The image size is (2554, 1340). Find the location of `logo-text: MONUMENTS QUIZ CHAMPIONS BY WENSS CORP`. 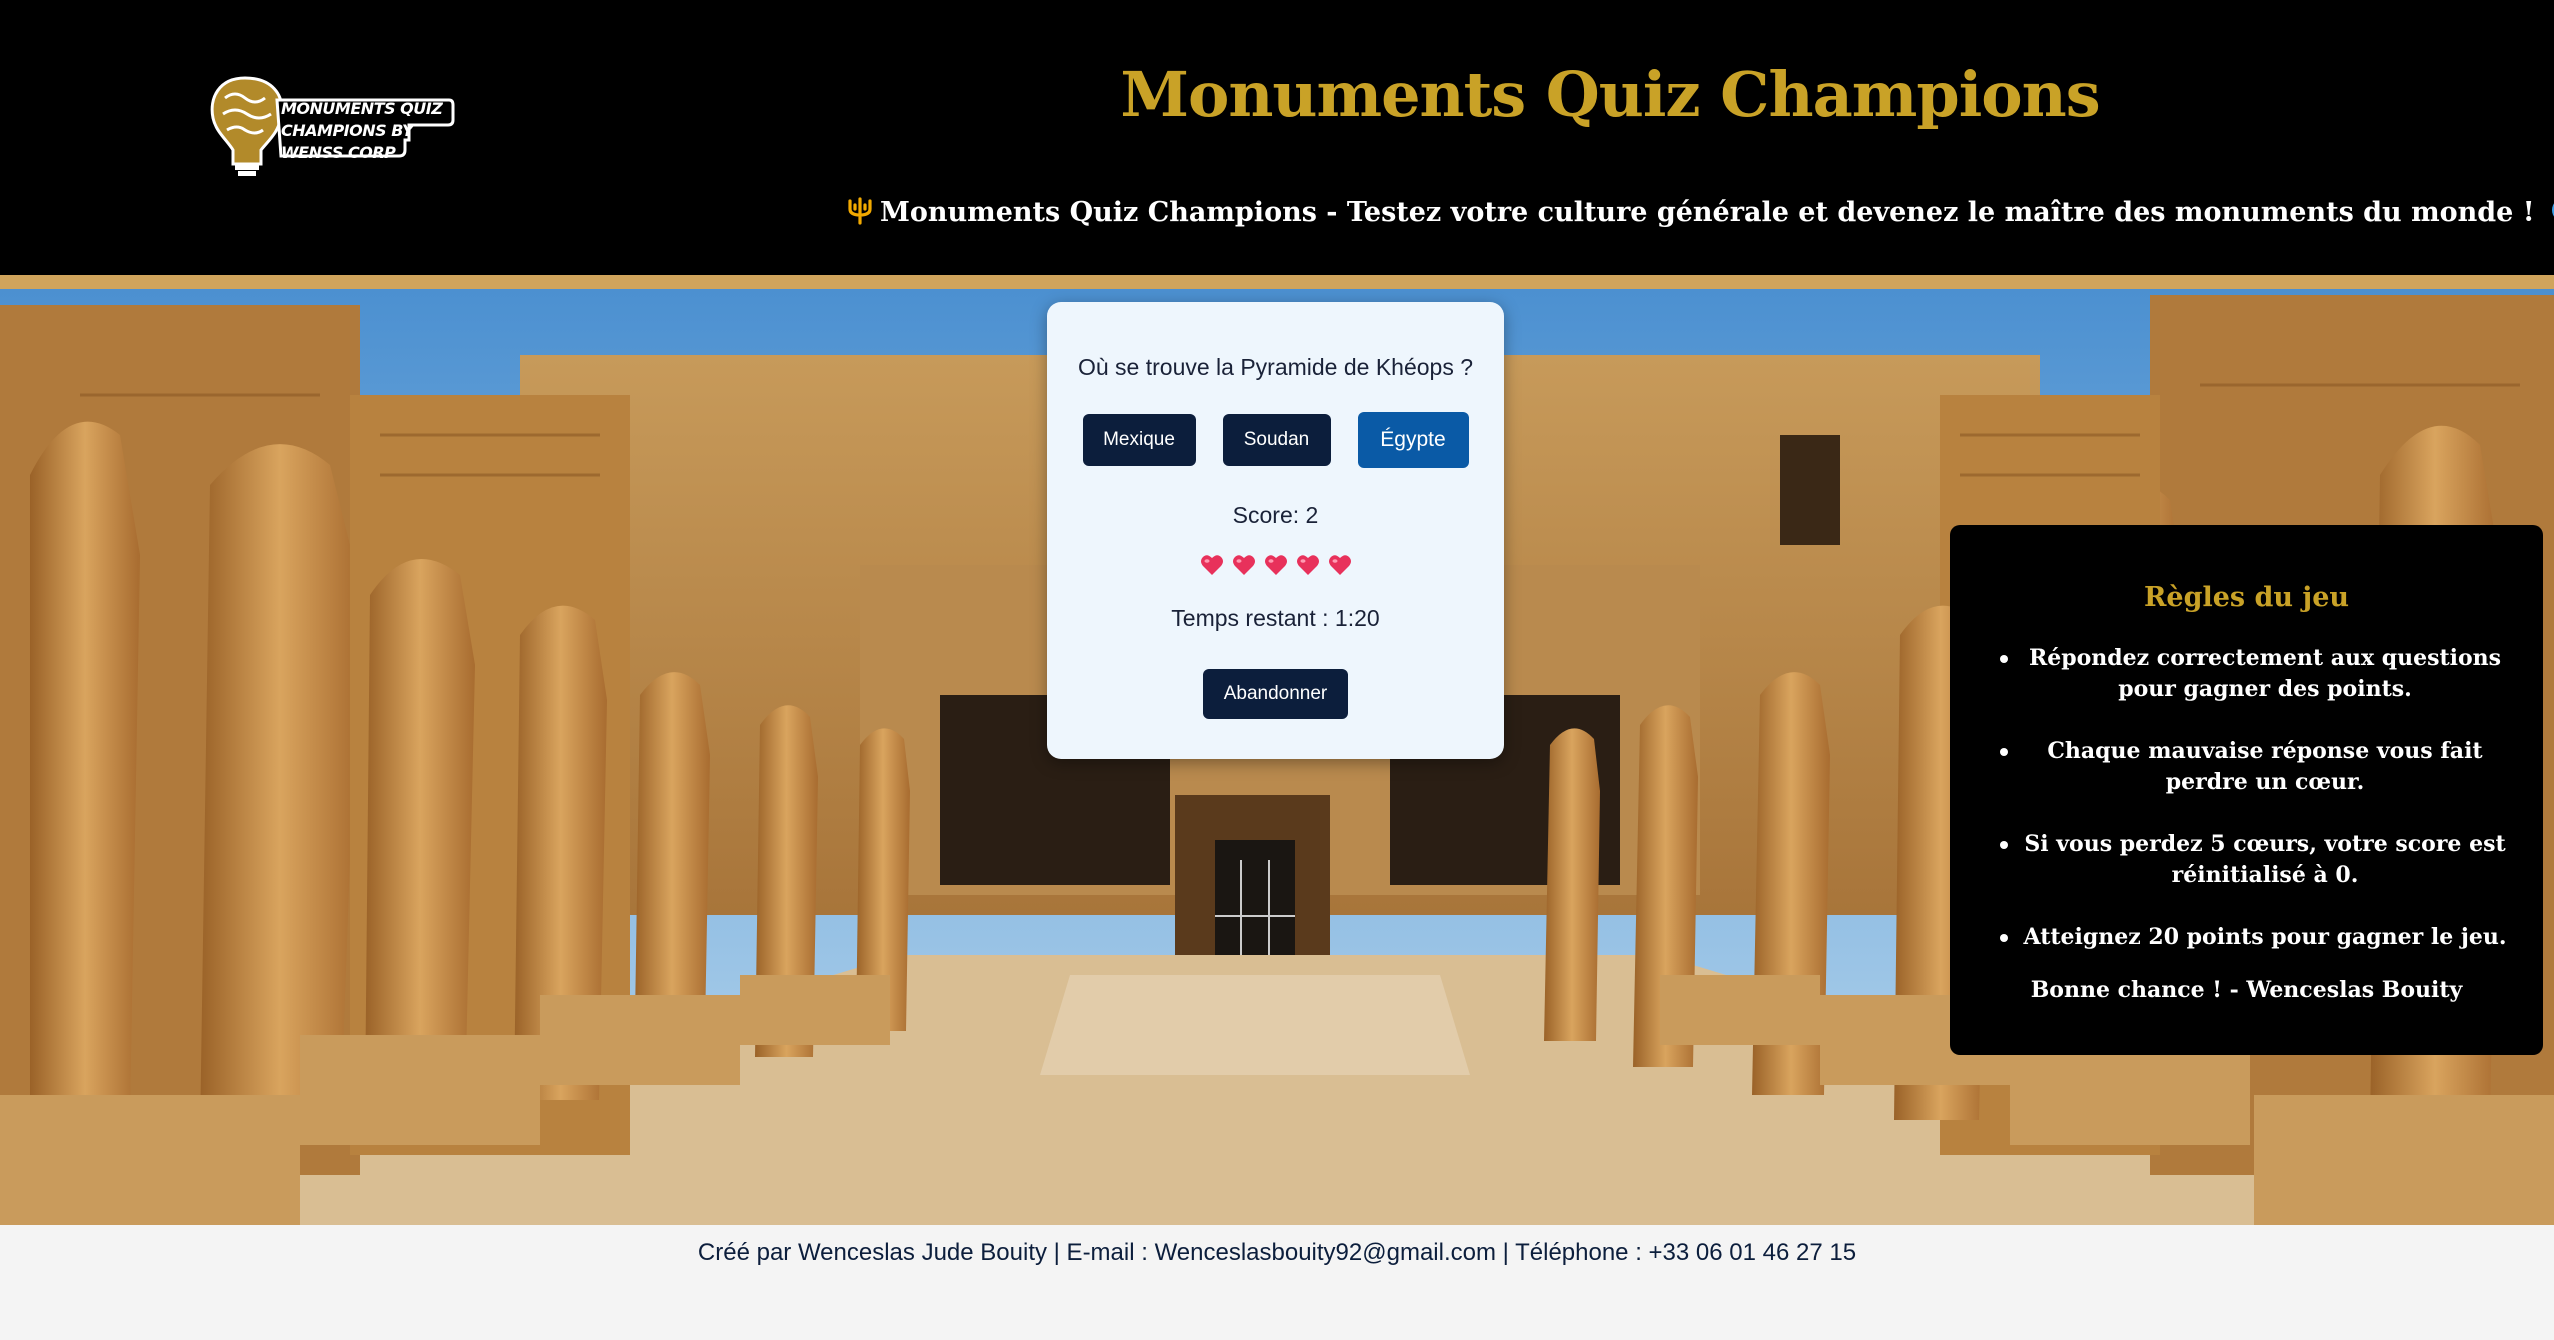

logo-text: MONUMENTS QUIZ CHAMPIONS BY WENSS CORP is located at coordinates (362, 130).